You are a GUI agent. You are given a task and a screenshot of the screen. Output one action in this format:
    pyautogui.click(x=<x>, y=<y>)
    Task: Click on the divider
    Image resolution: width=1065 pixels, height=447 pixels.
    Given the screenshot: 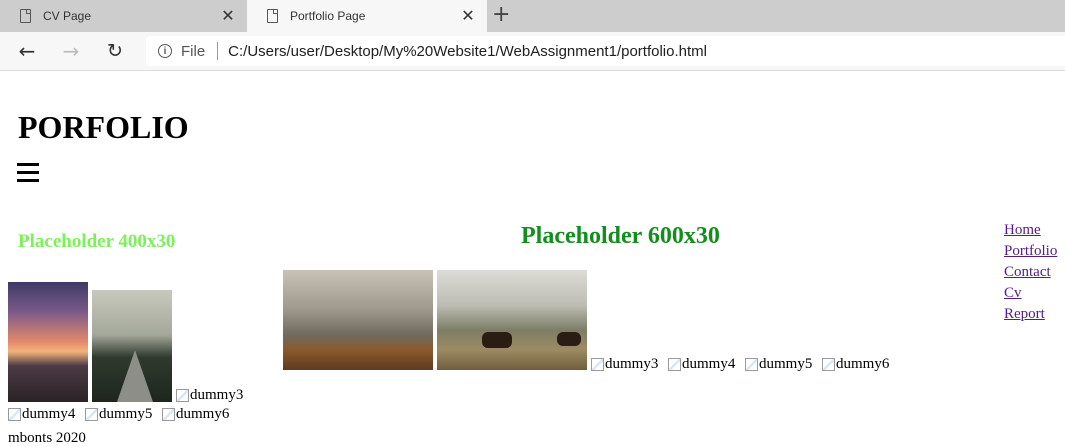 What is the action you would take?
    pyautogui.click(x=218, y=51)
    